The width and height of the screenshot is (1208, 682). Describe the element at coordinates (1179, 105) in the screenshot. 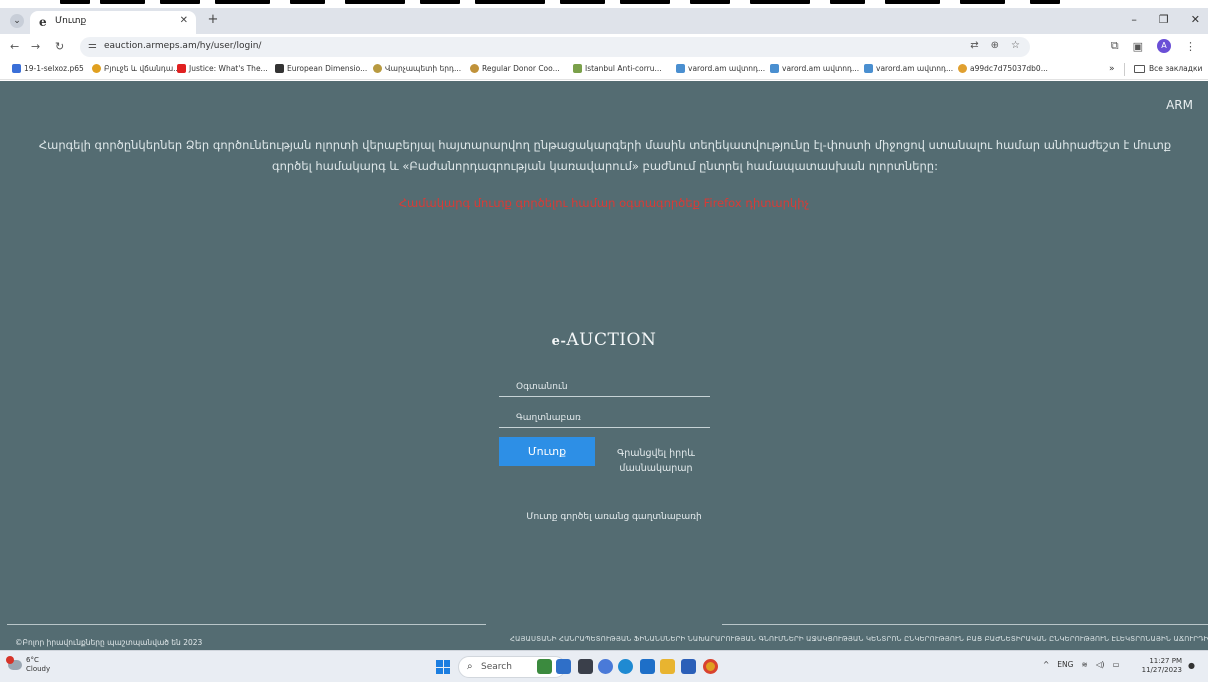

I see `language-switch: ARM` at that location.